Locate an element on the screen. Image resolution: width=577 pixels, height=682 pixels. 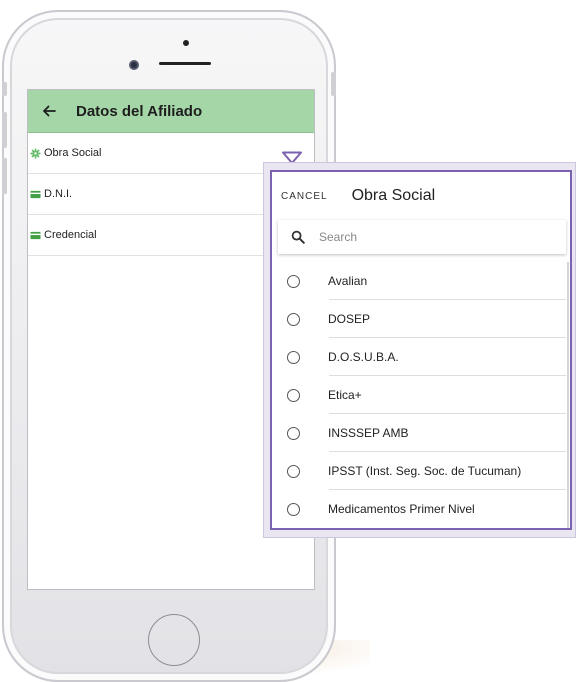
option-label: DOSEP is located at coordinates (349, 319).